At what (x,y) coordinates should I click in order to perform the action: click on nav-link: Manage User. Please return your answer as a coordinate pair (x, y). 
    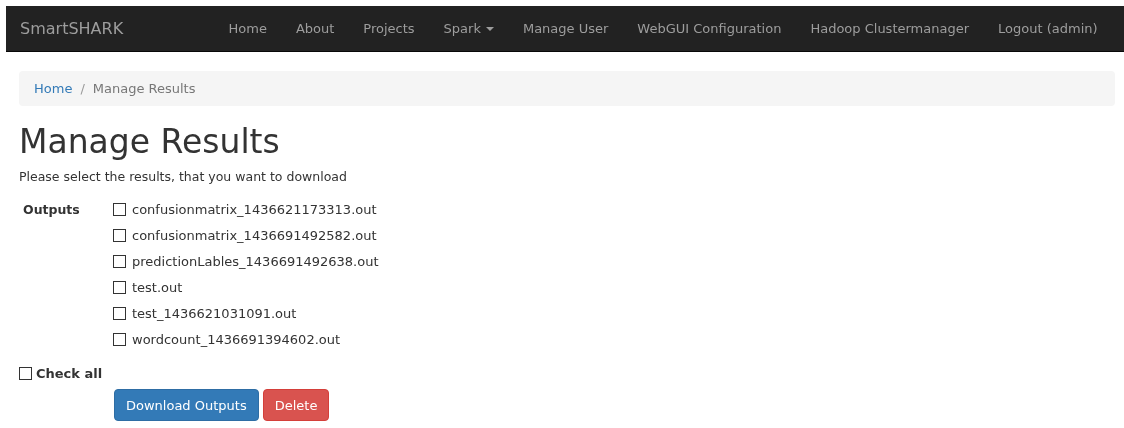
    Looking at the image, I should click on (565, 28).